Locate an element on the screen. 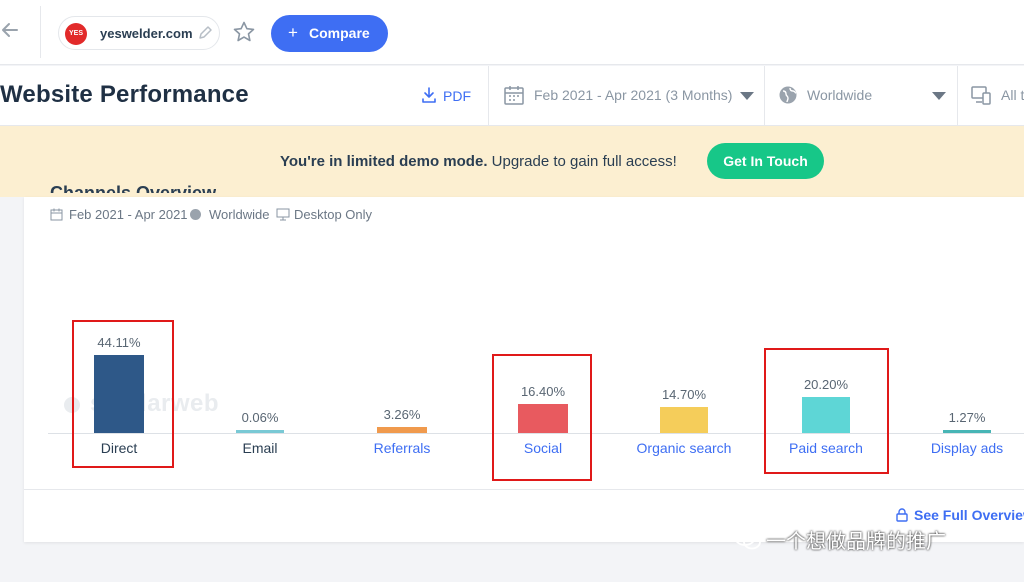 Image resolution: width=1024 pixels, height=582 pixels. bar-value-label: 0.06% is located at coordinates (260, 417).